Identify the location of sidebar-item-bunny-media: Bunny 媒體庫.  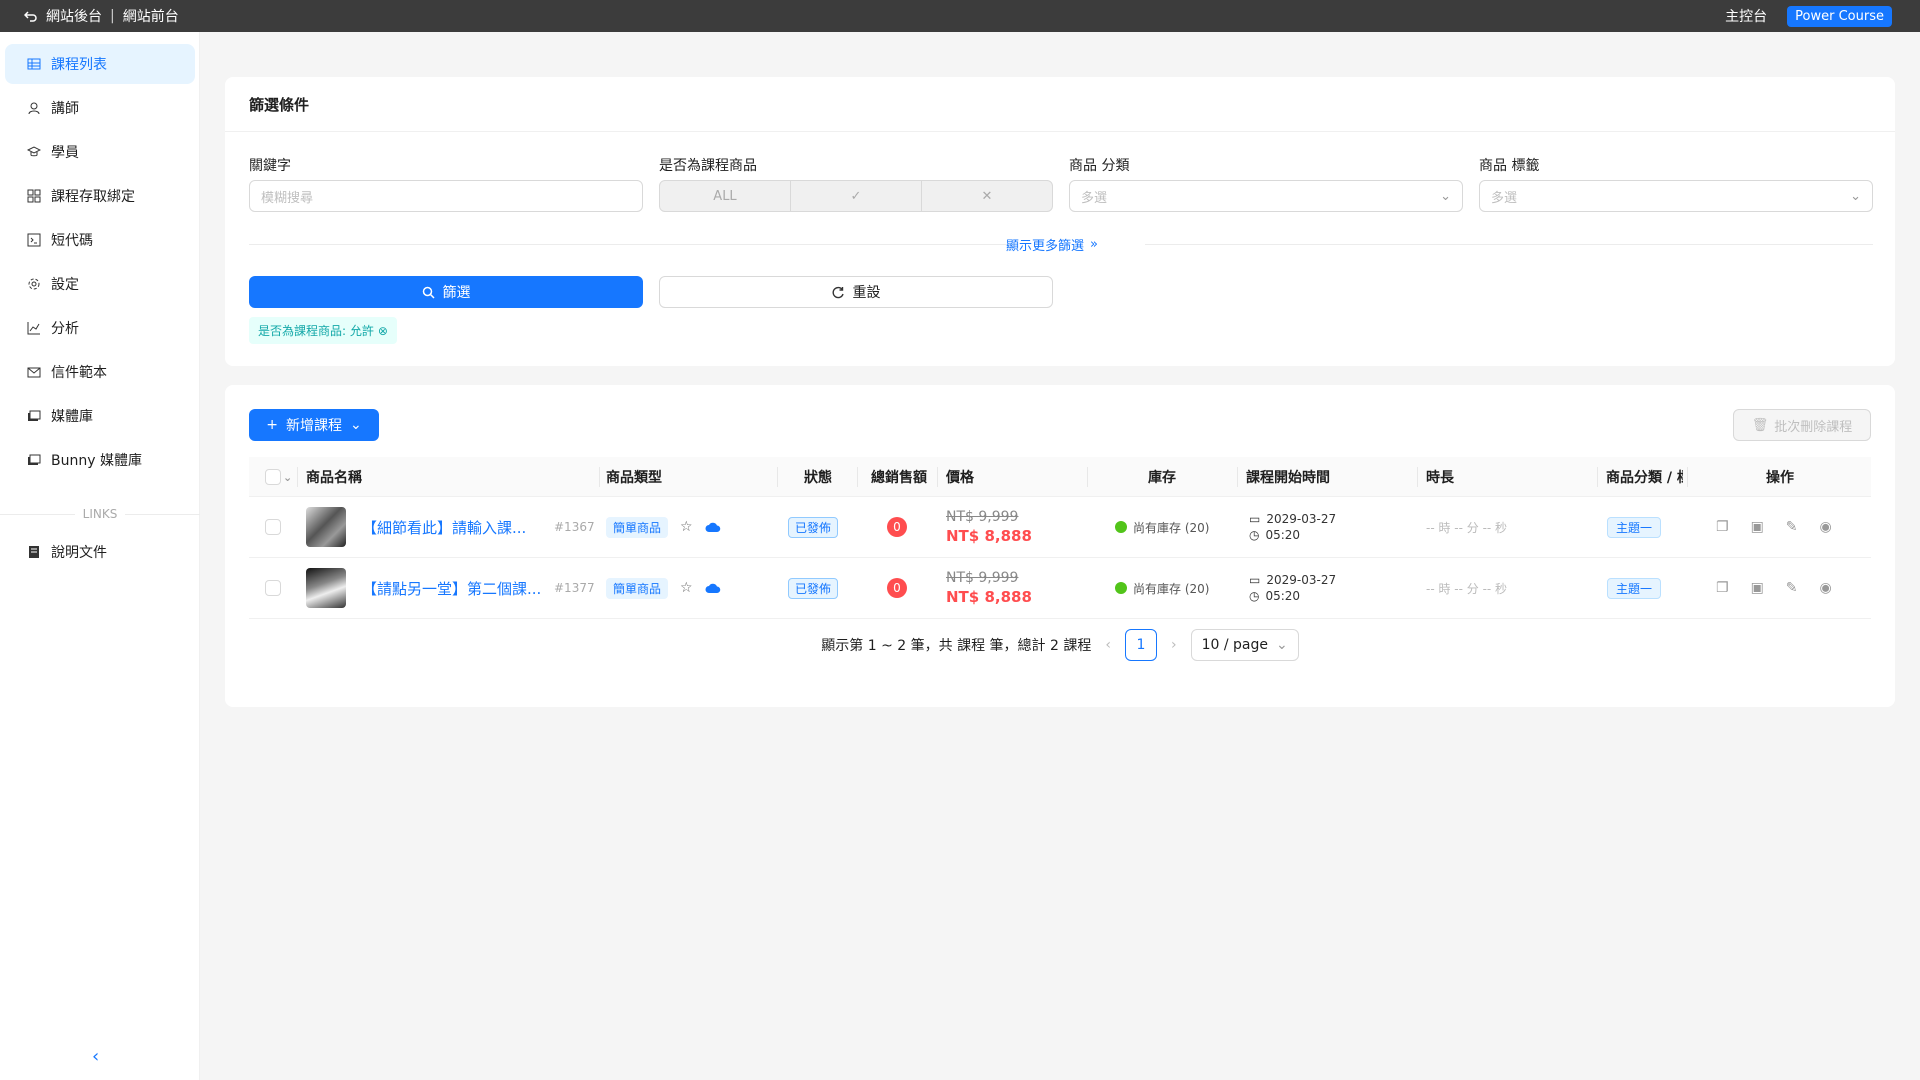
(100, 460).